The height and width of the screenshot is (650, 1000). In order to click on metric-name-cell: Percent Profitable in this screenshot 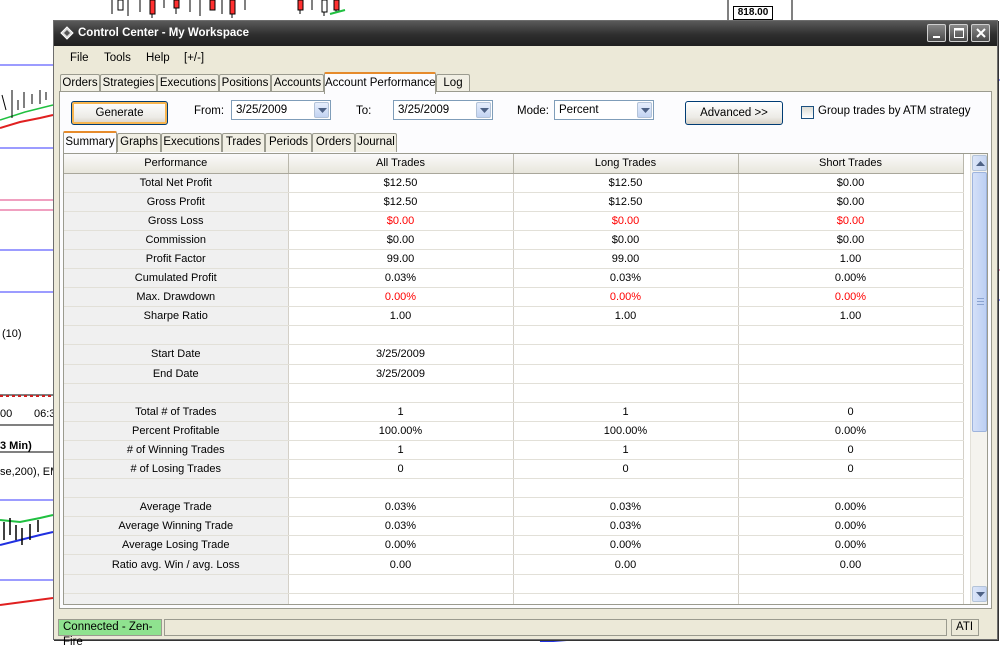, I will do `click(176, 431)`.